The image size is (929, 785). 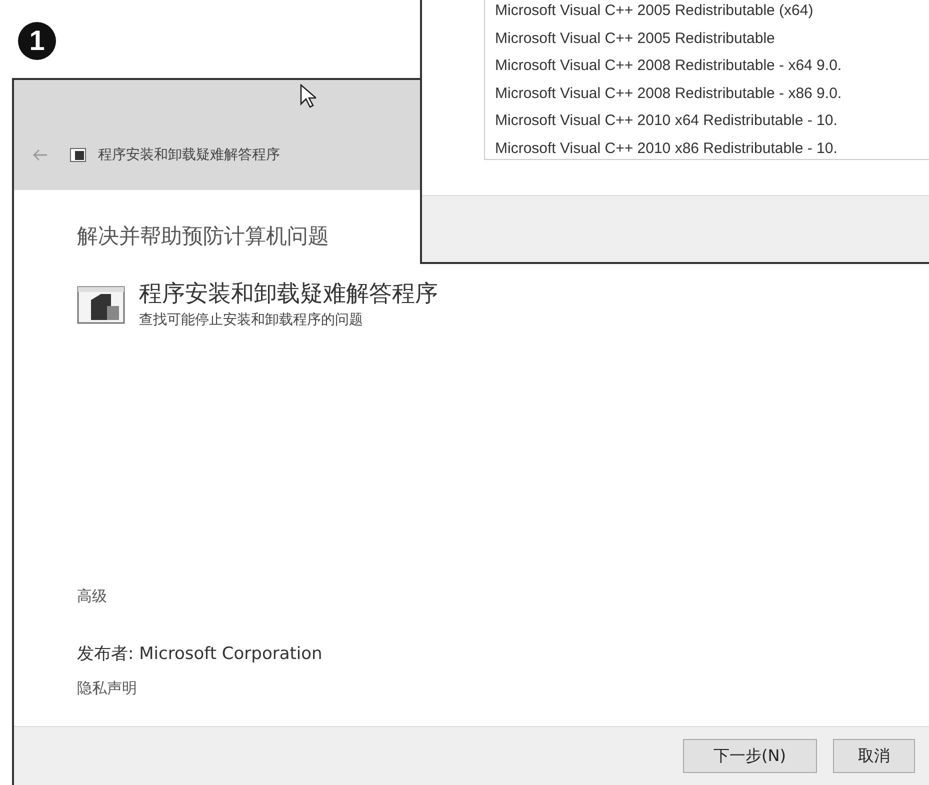 I want to click on publisher-text: 发布者: Microsoft Corporation, so click(x=200, y=654).